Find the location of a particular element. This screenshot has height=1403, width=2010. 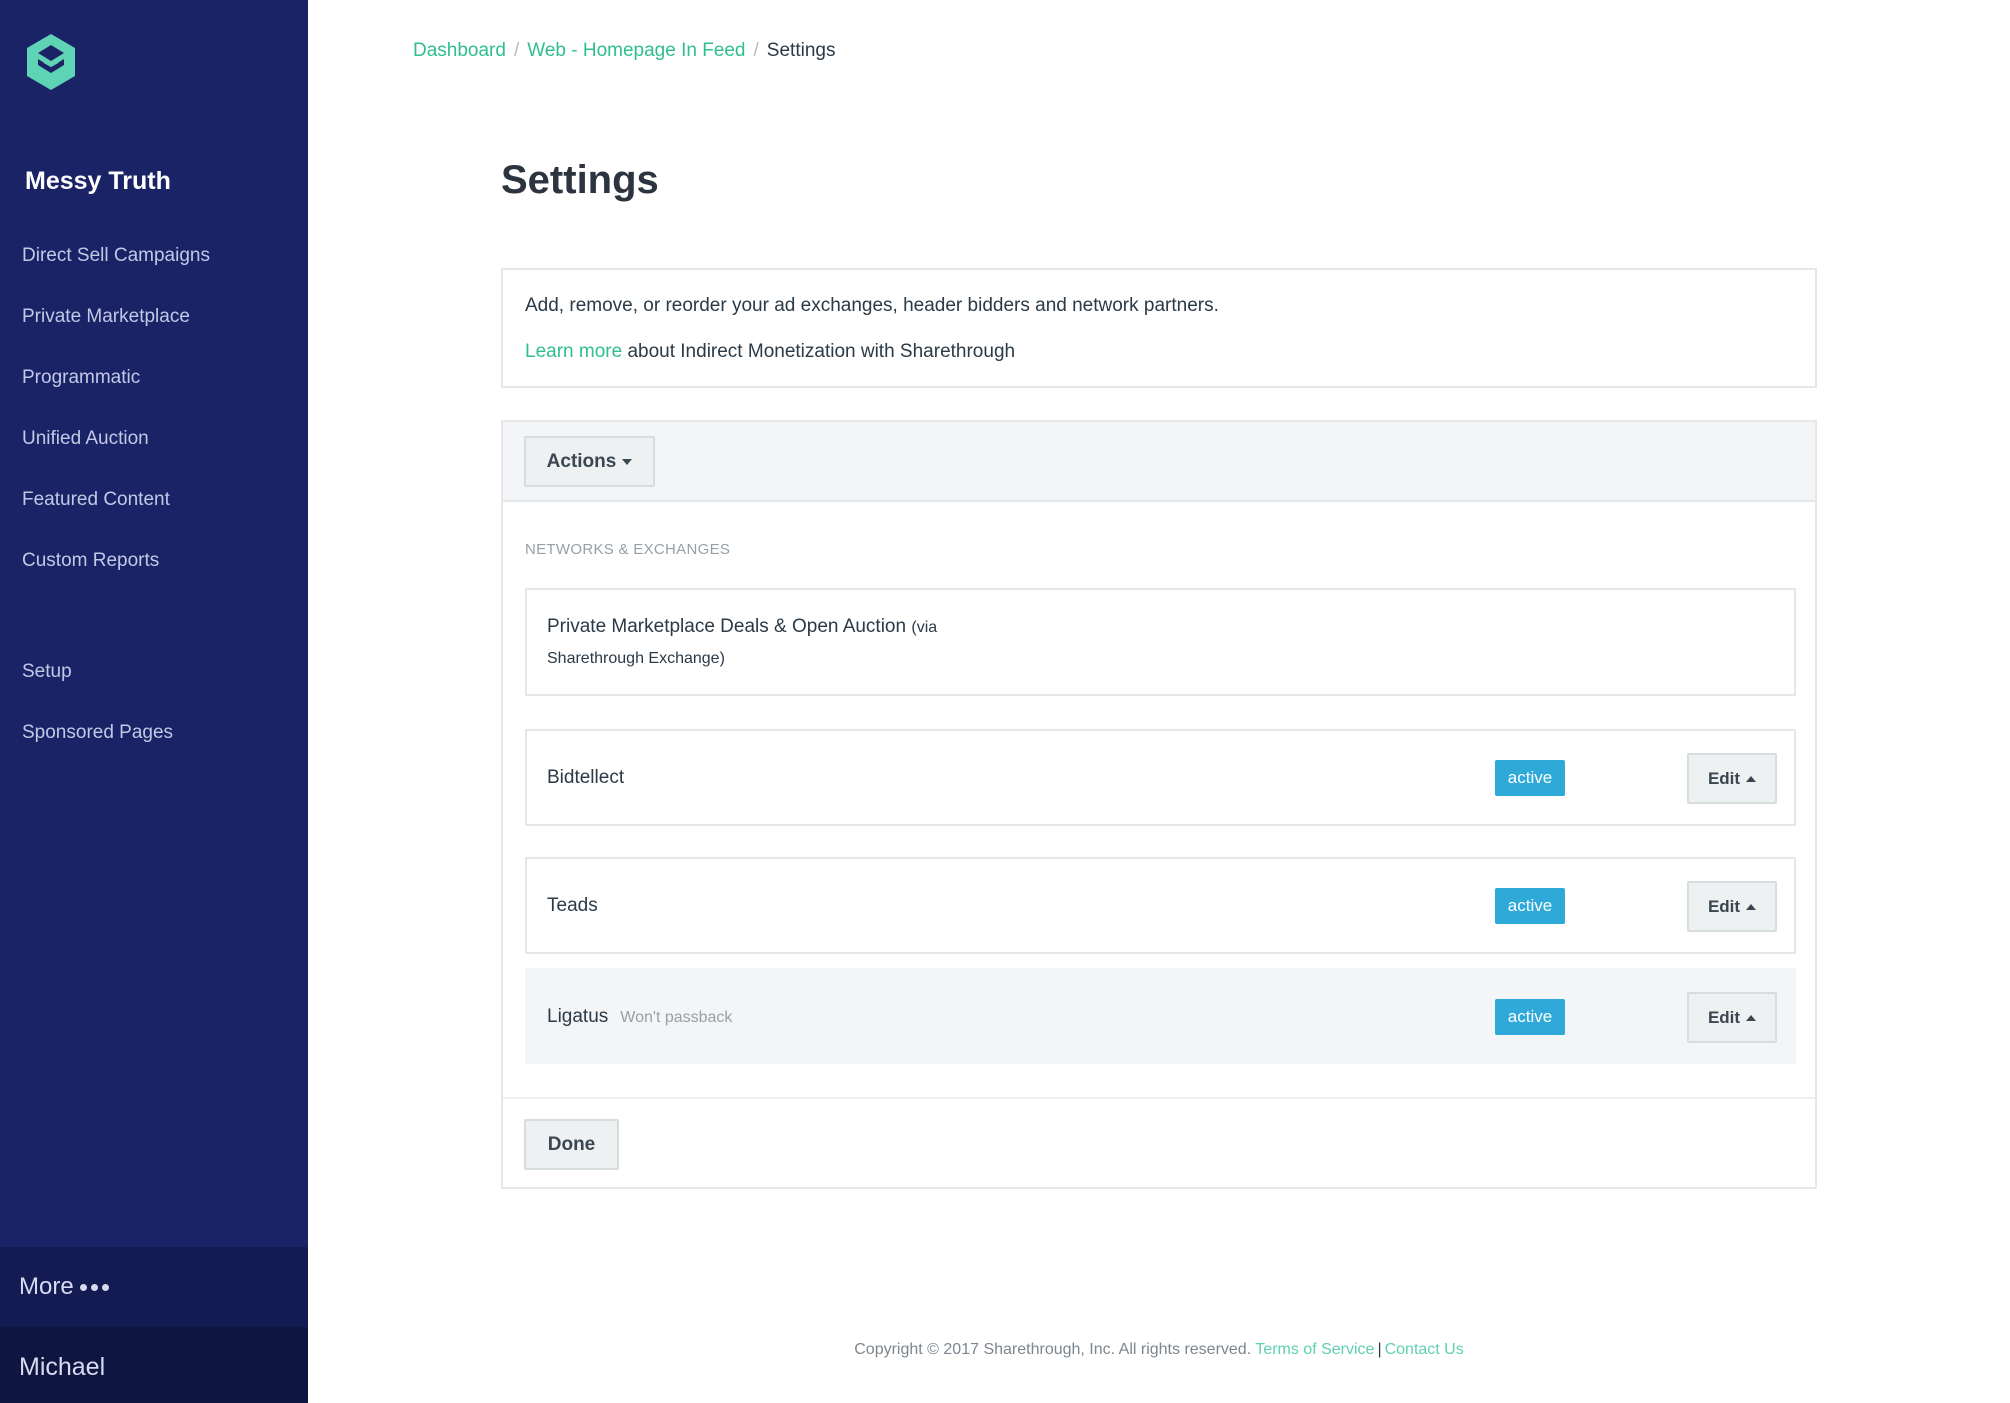

sidebar-item-unified-auction: Unified Auction is located at coordinates (85, 439).